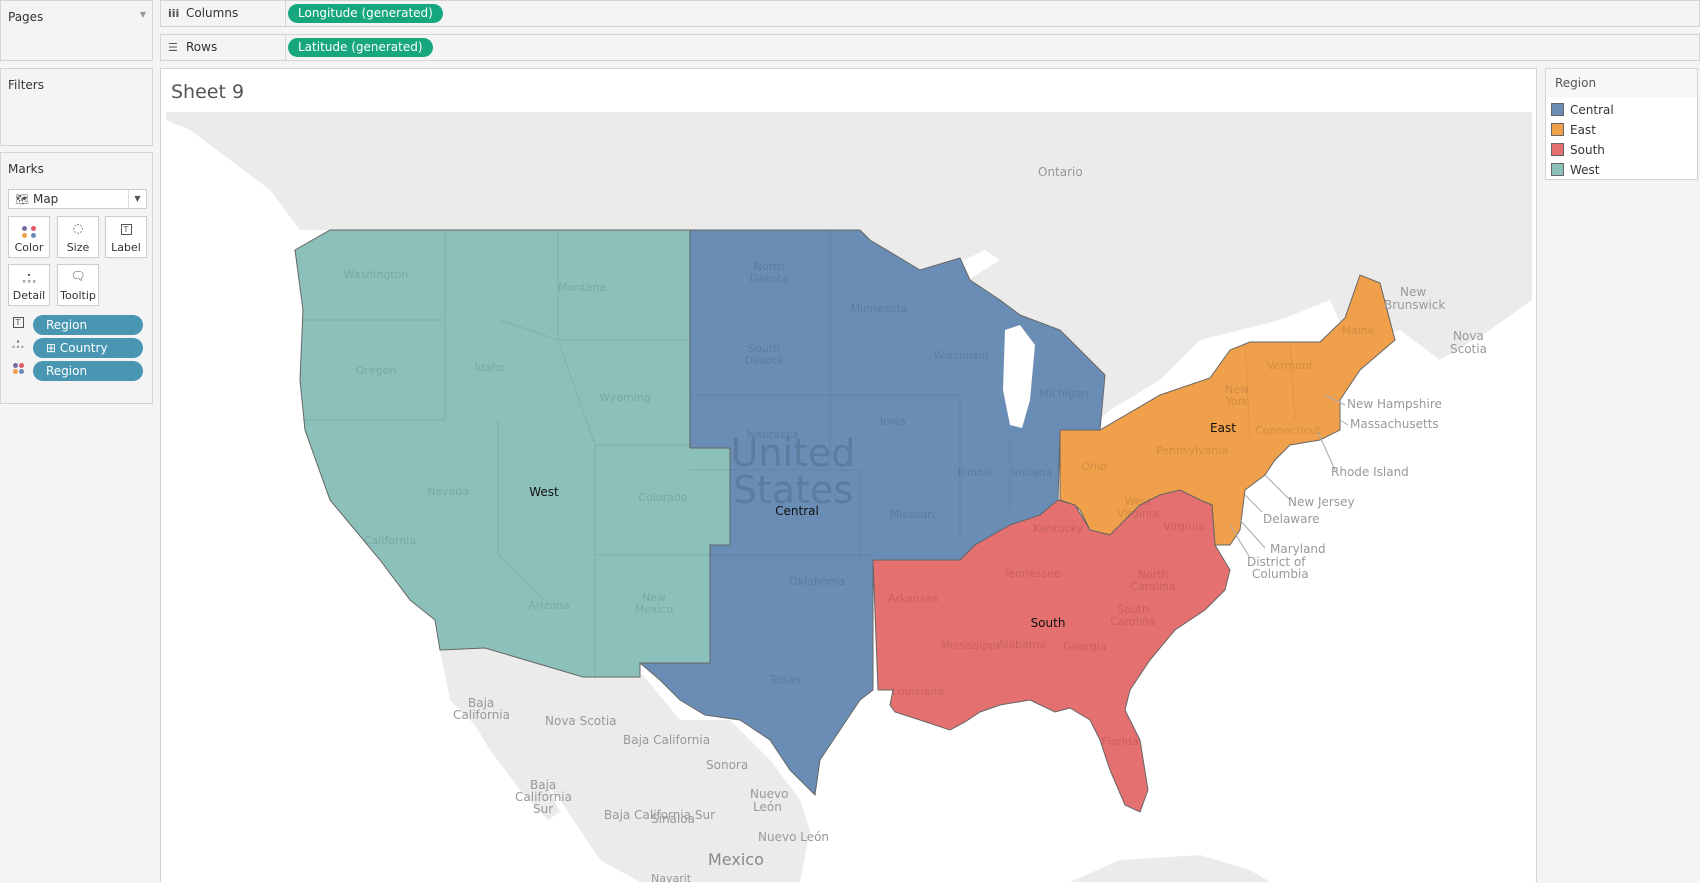 Image resolution: width=1700 pixels, height=883 pixels. I want to click on svg-text: Louisiana, so click(918, 691).